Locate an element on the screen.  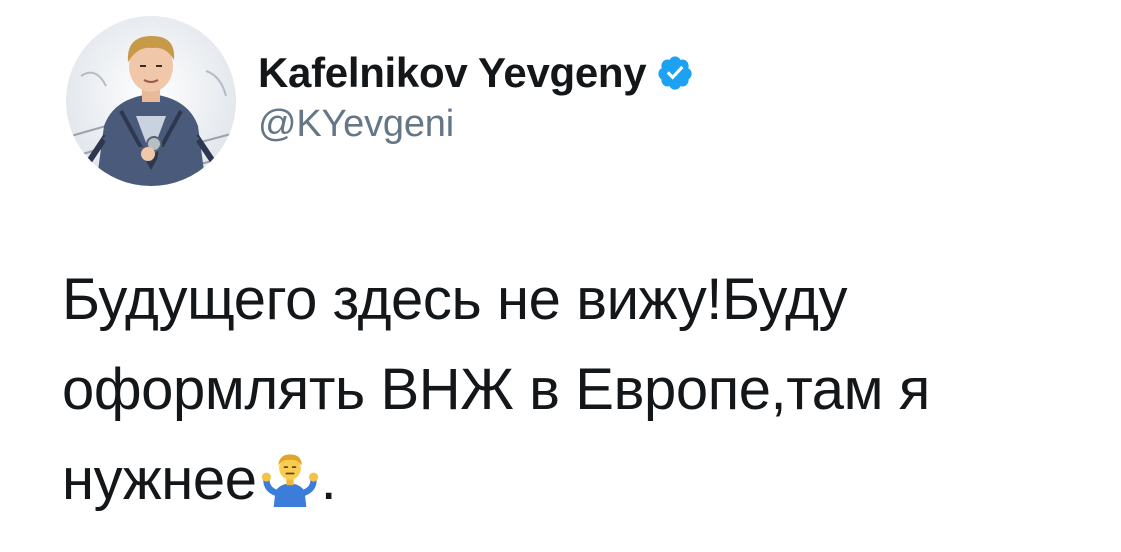
author-identity: Kafelnikov Yevgeny @KYevgeni is located at coordinates (476, 98).